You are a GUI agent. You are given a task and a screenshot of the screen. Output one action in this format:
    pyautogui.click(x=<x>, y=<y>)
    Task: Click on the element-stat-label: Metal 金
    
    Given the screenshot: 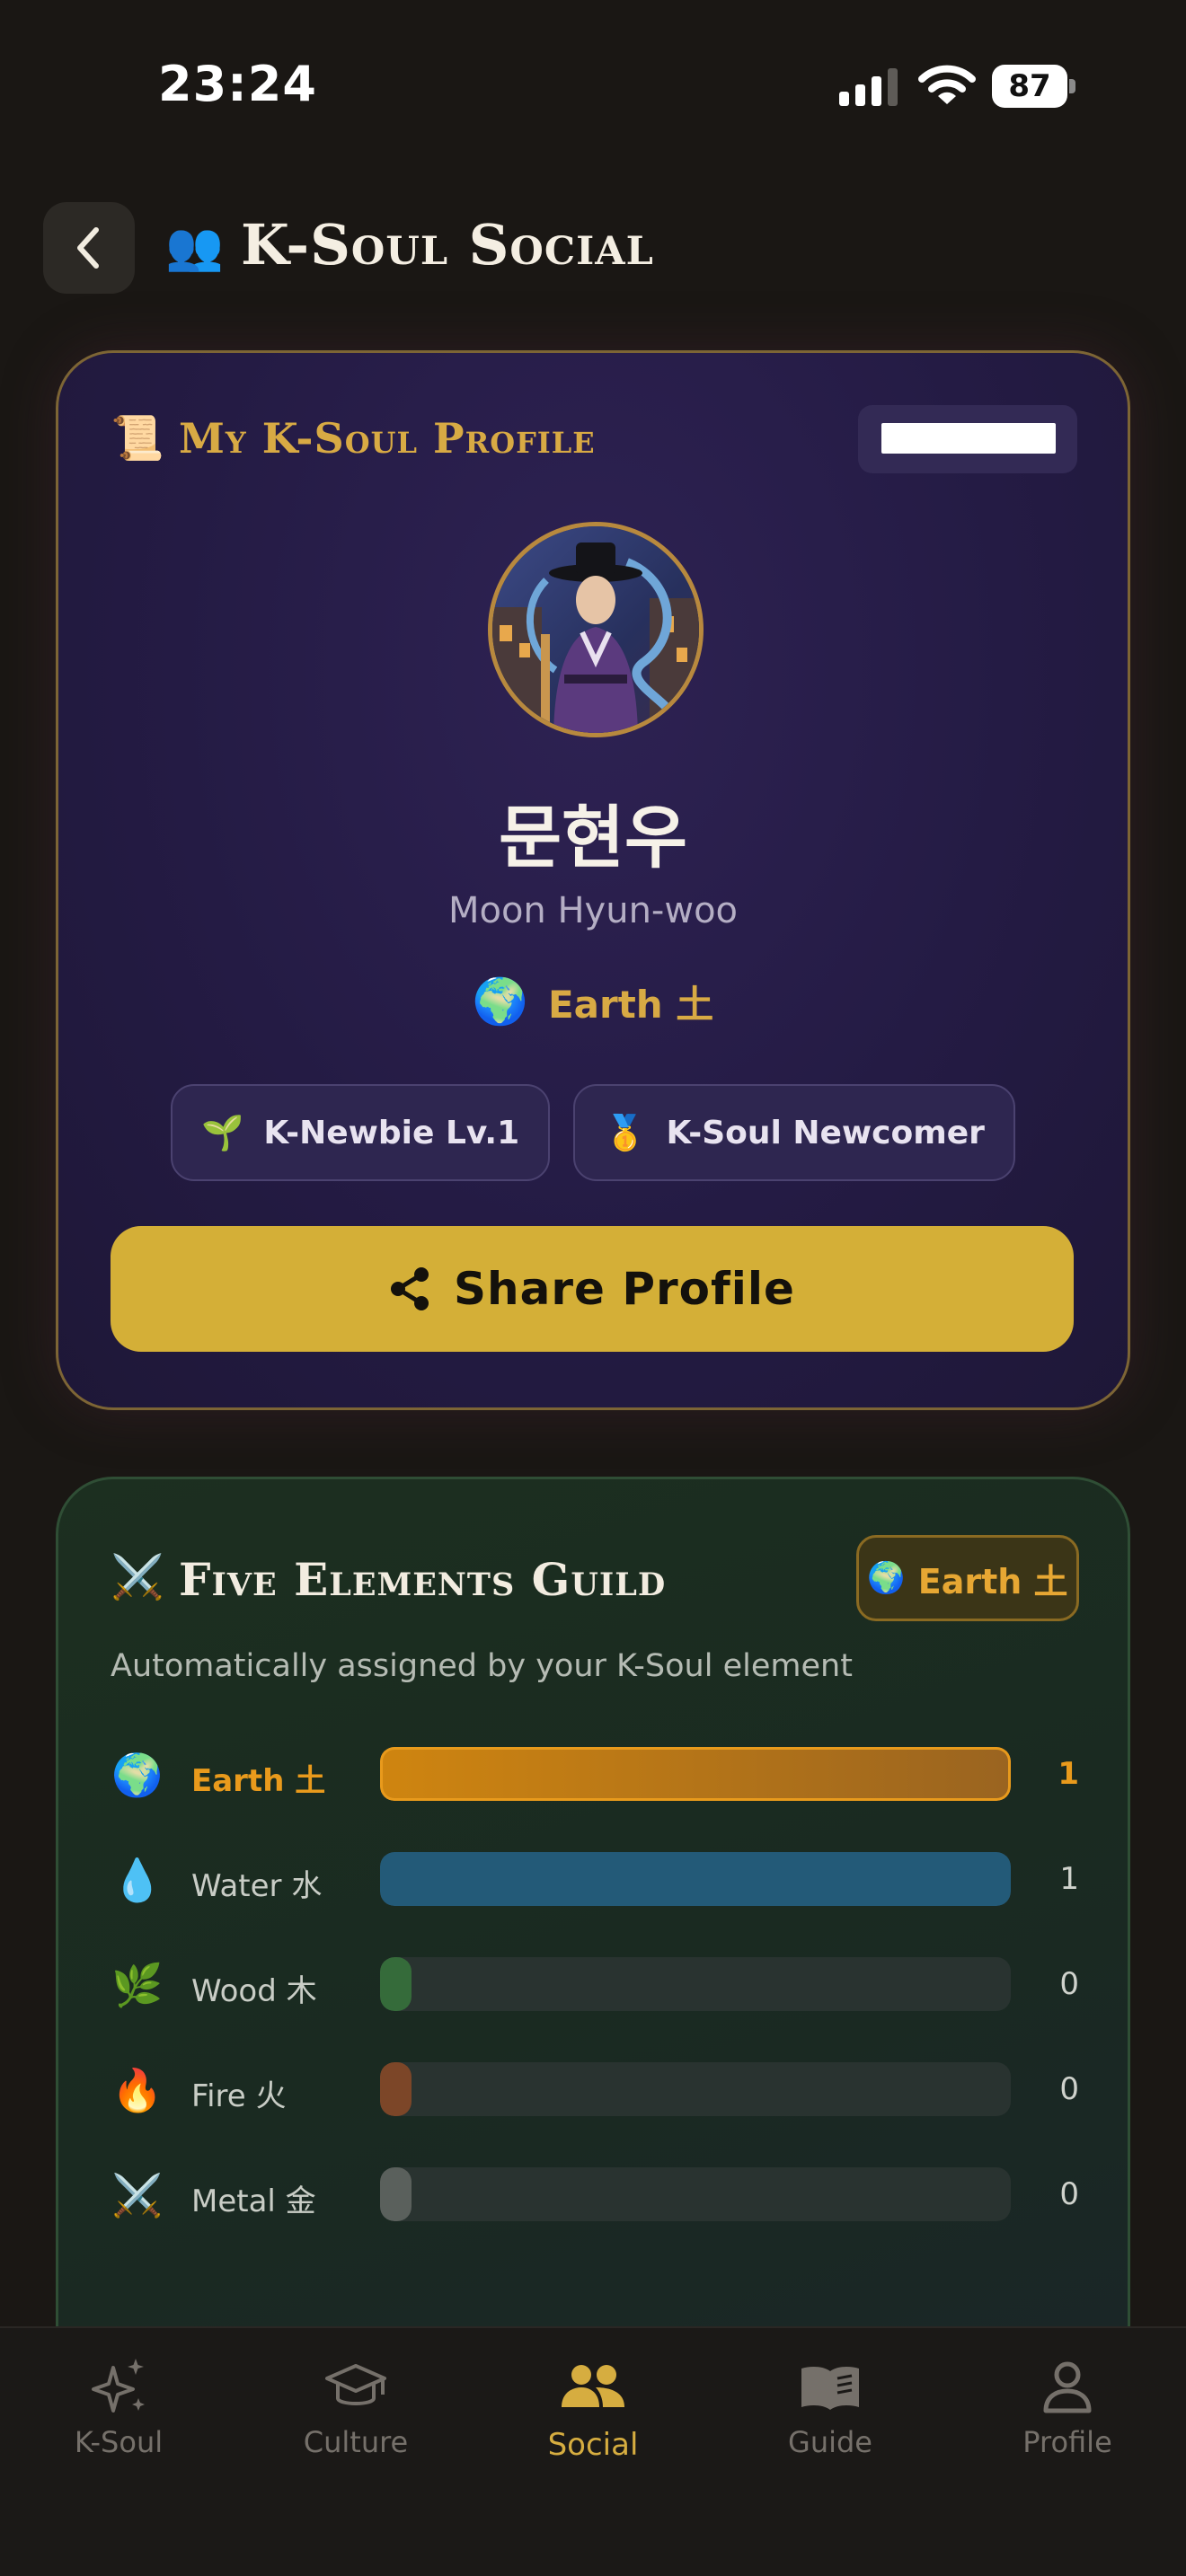 What is the action you would take?
    pyautogui.click(x=253, y=2201)
    